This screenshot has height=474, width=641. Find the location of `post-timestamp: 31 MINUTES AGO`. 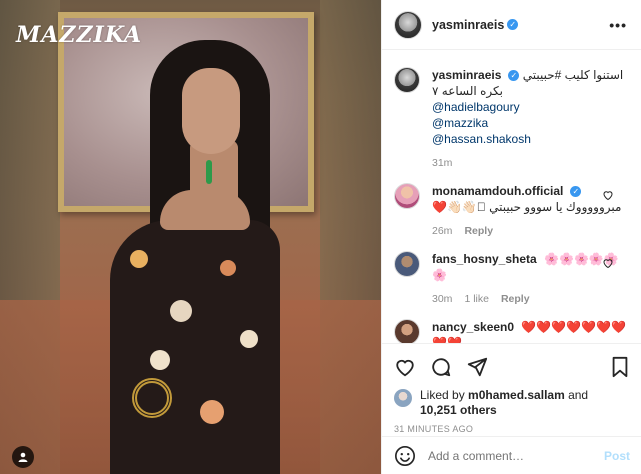

post-timestamp: 31 MINUTES AGO is located at coordinates (512, 429).